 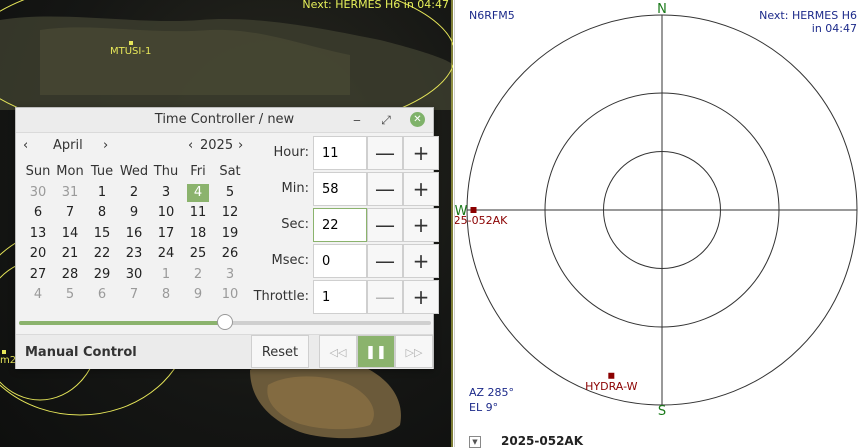 What do you see at coordinates (102, 275) in the screenshot?
I see `calendar-day: 29` at bounding box center [102, 275].